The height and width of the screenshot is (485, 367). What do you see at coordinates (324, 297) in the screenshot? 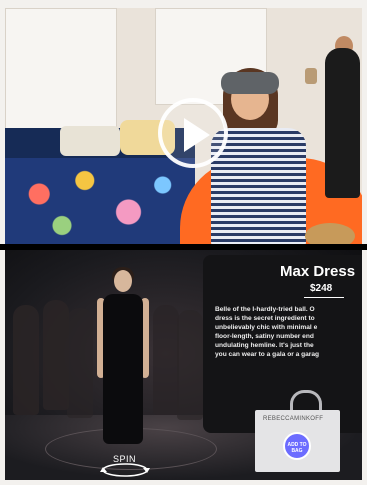
I see `price-underline` at bounding box center [324, 297].